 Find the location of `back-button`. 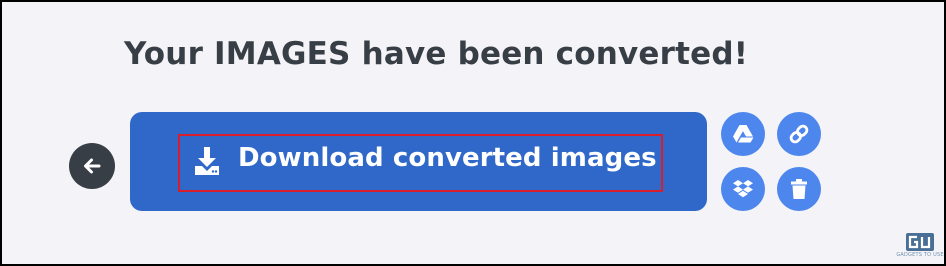

back-button is located at coordinates (92, 166).